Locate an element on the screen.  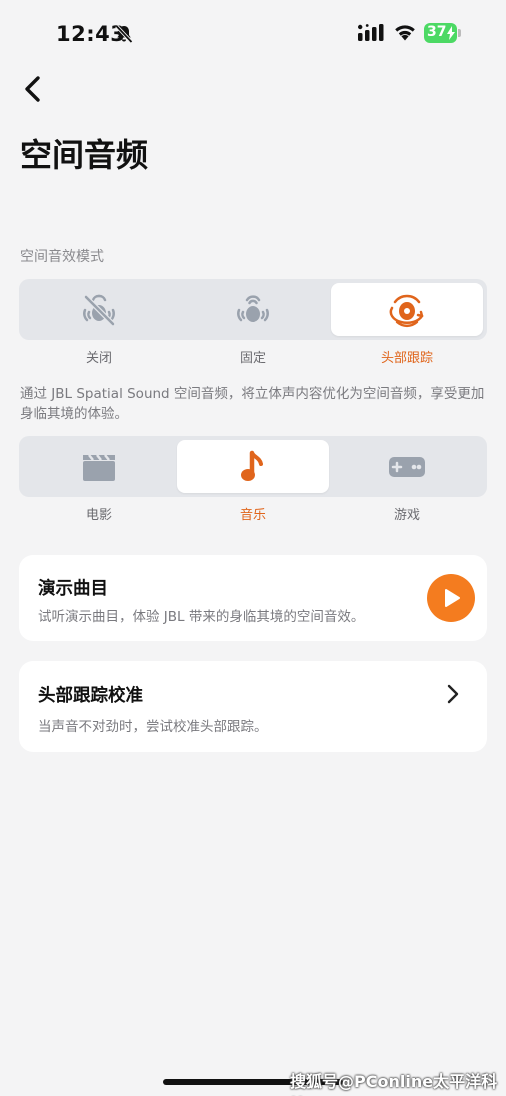
music-note-icon is located at coordinates (252, 465).